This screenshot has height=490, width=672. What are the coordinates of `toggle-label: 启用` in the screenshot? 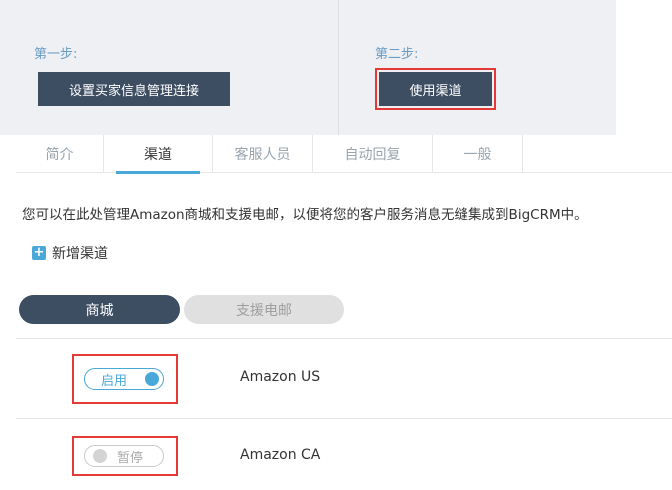 It's located at (114, 381).